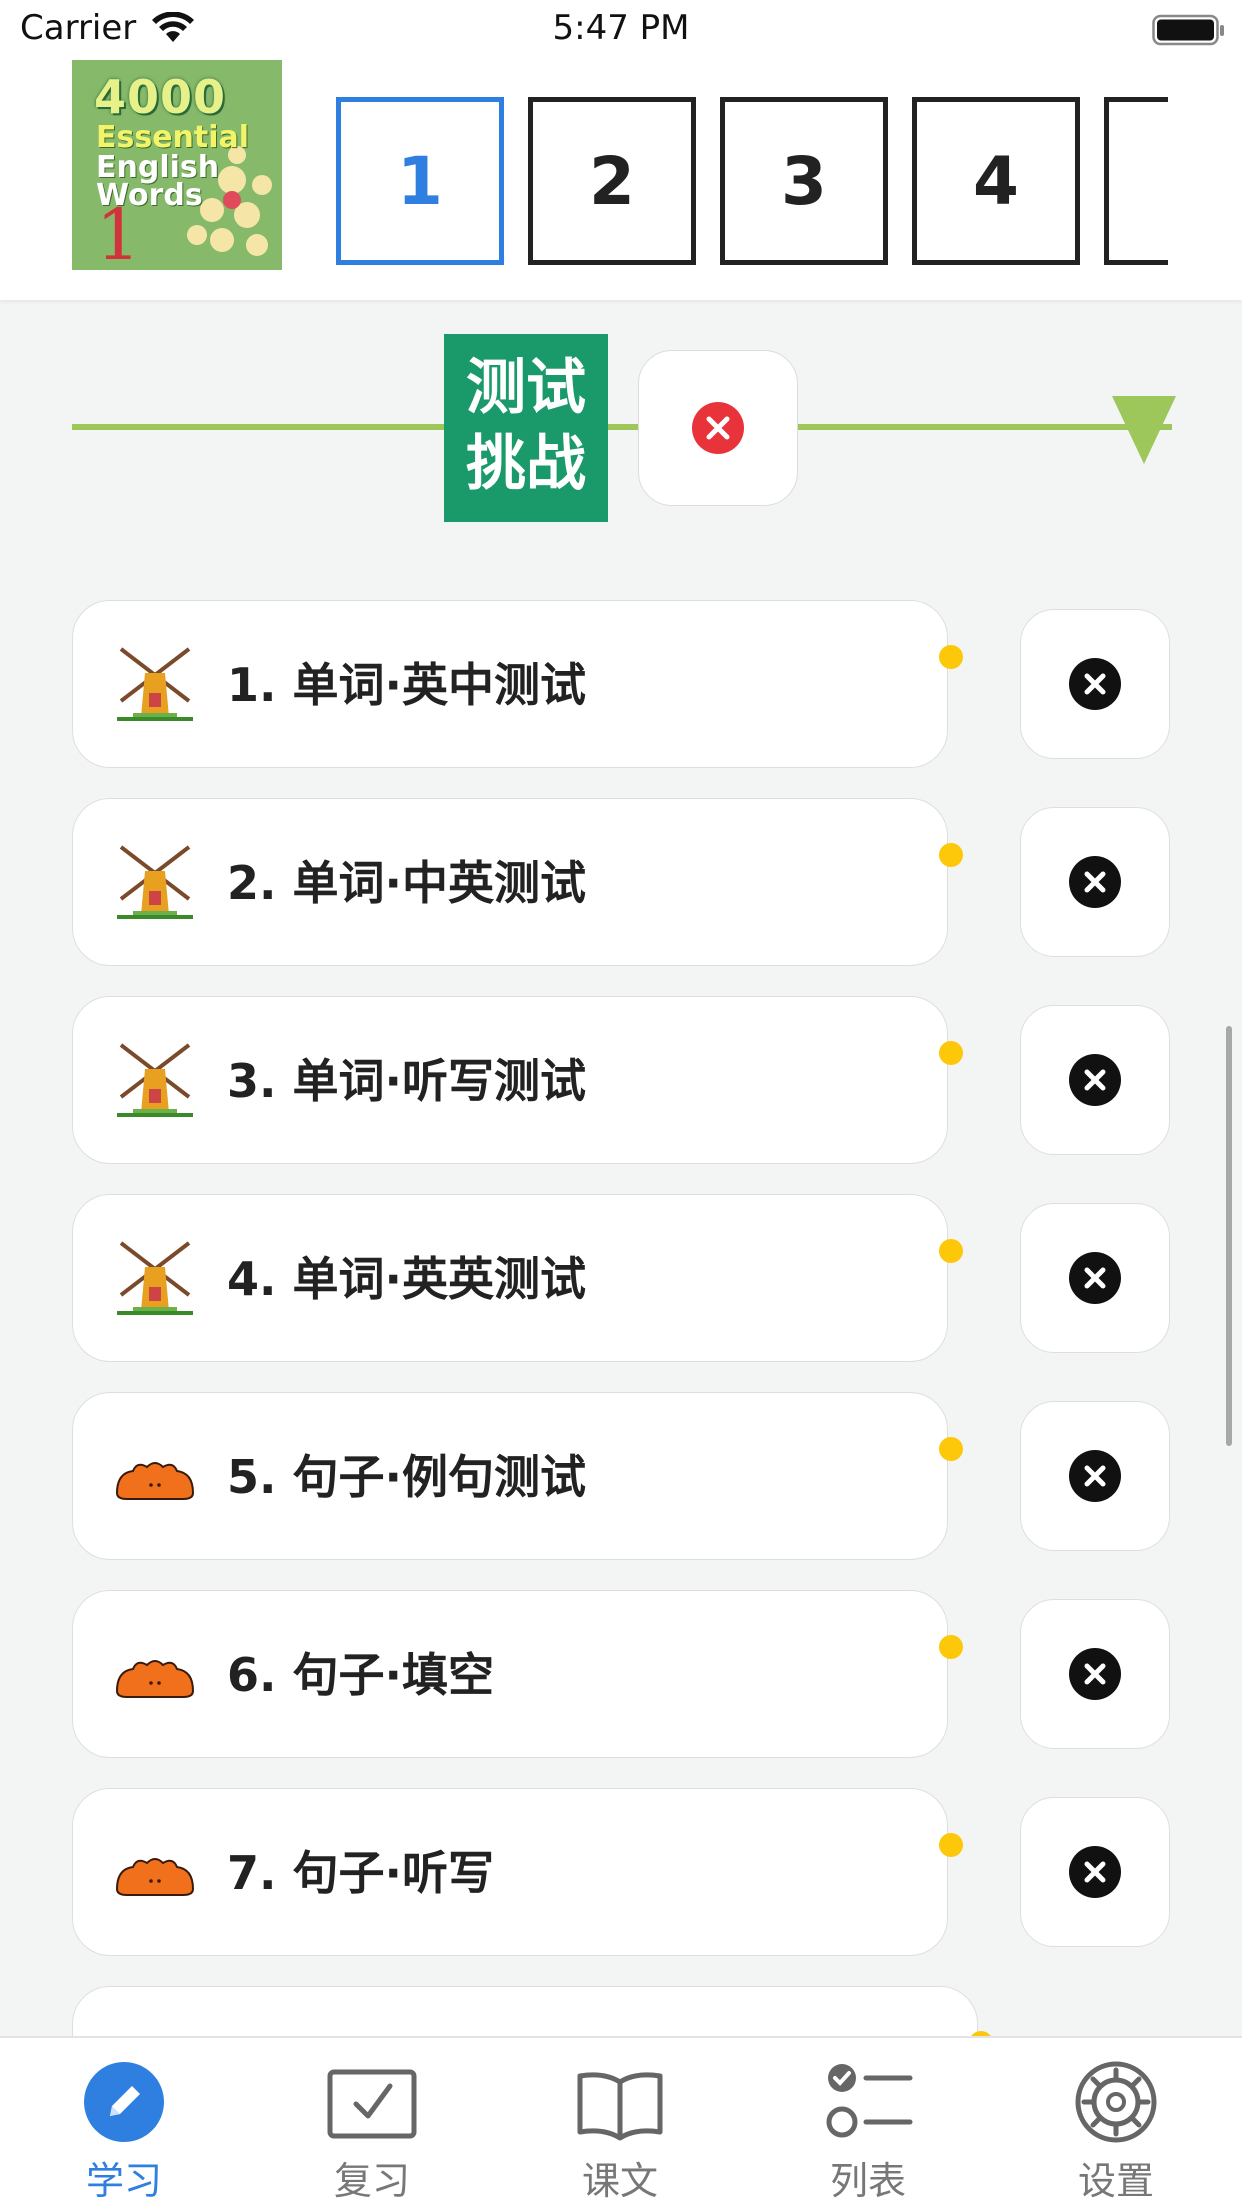 The height and width of the screenshot is (2208, 1242). I want to click on challenge-label-line1: 测试, so click(526, 388).